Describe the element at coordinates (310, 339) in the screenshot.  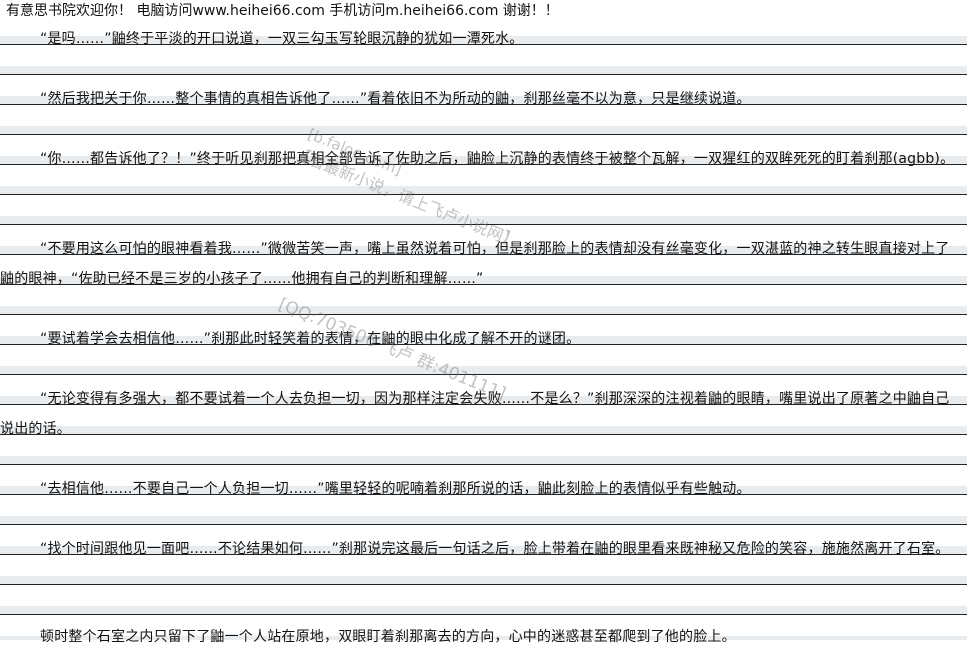
I see `paragraph-5: “要试着学会去相信他……”刹那此时轻笑着的表情，在鼬的眼中化成了解不开的谜团。` at that location.